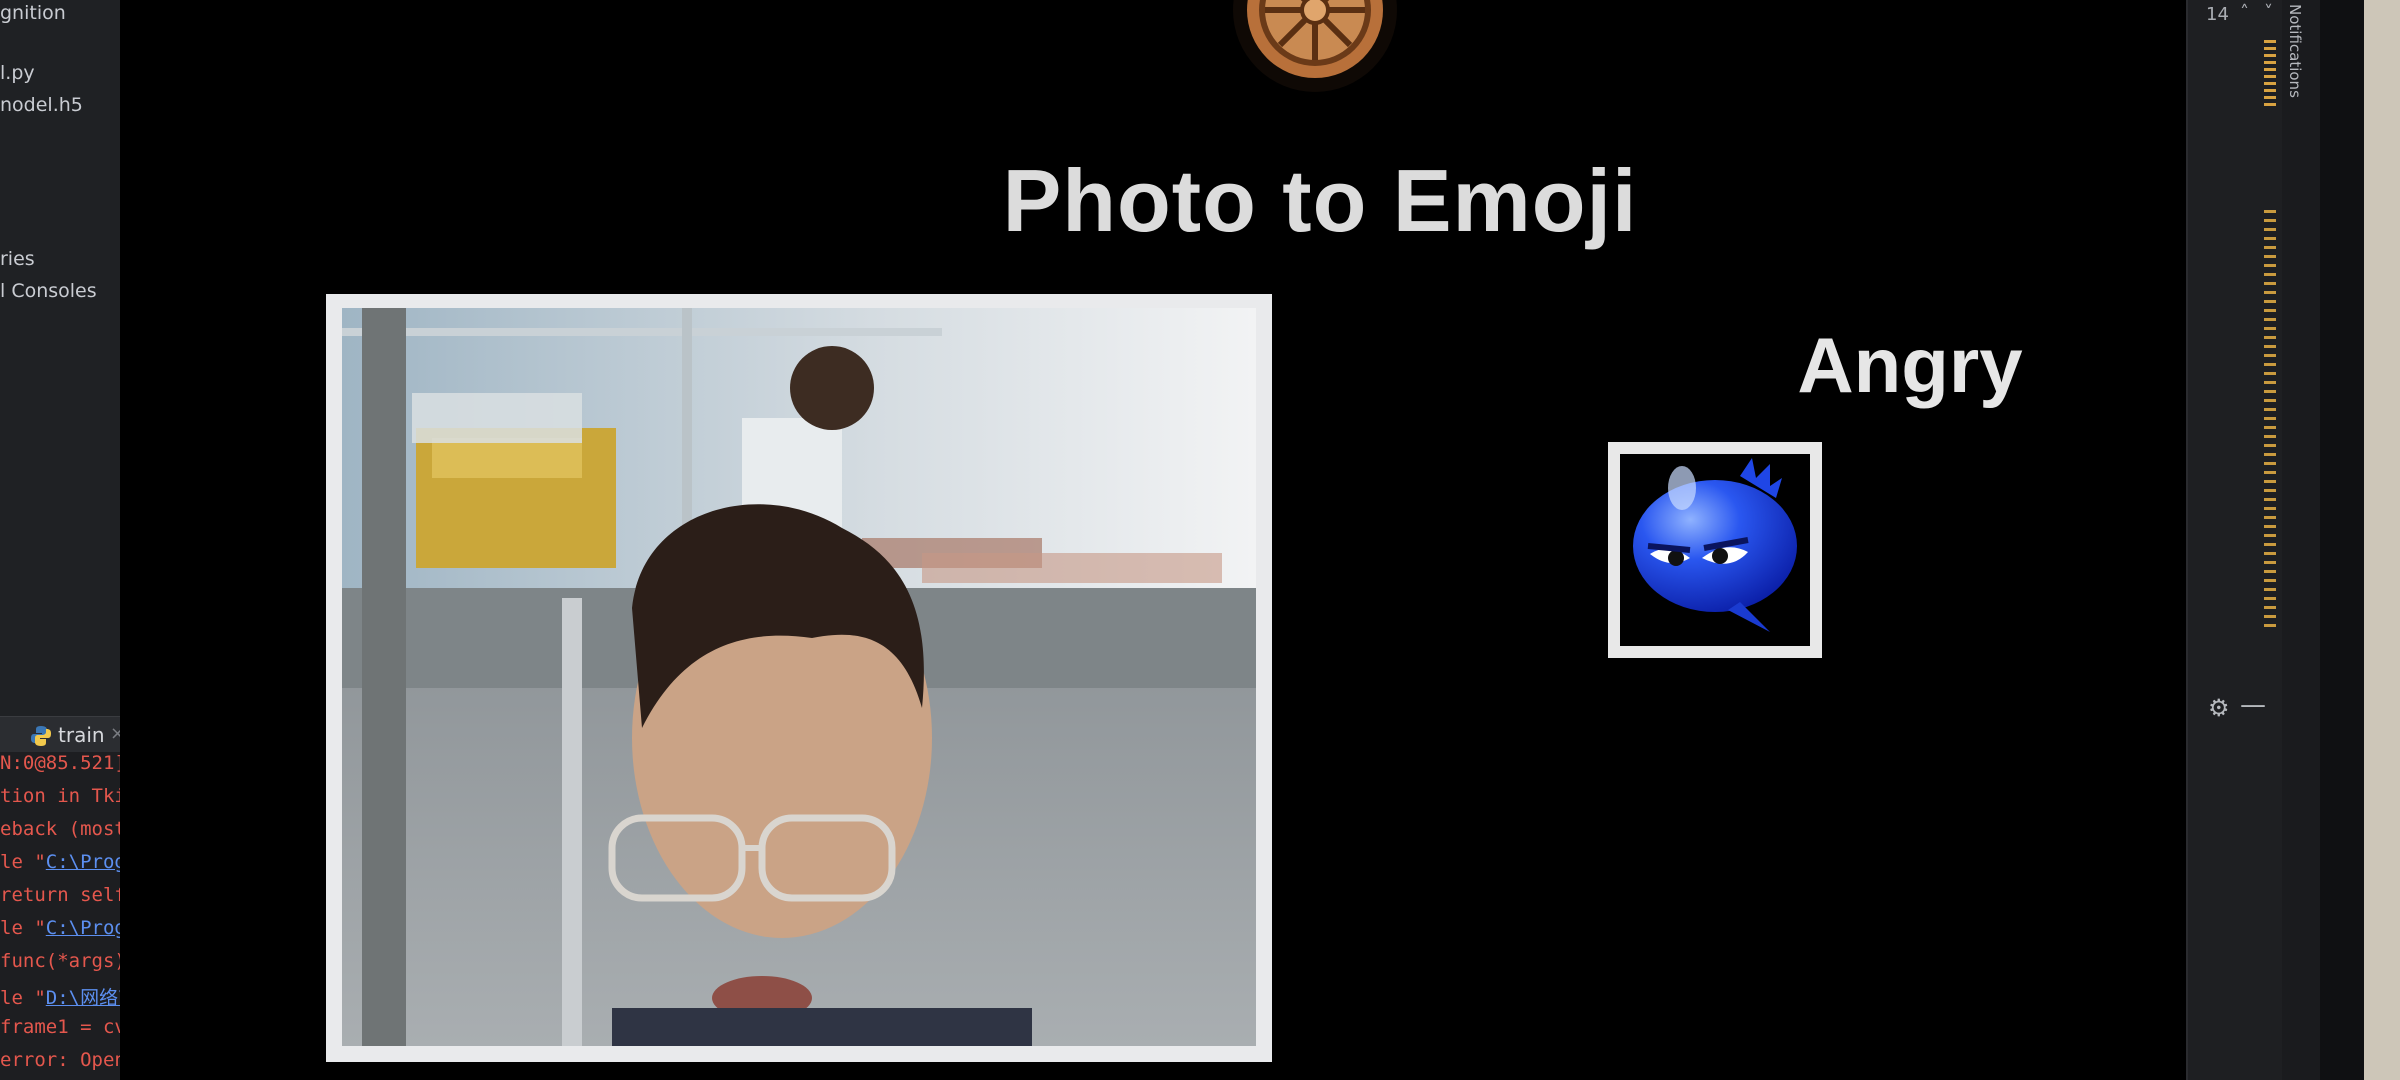 Image resolution: width=2400 pixels, height=1080 pixels. I want to click on page-title: Photo to Emoji, so click(1320, 200).